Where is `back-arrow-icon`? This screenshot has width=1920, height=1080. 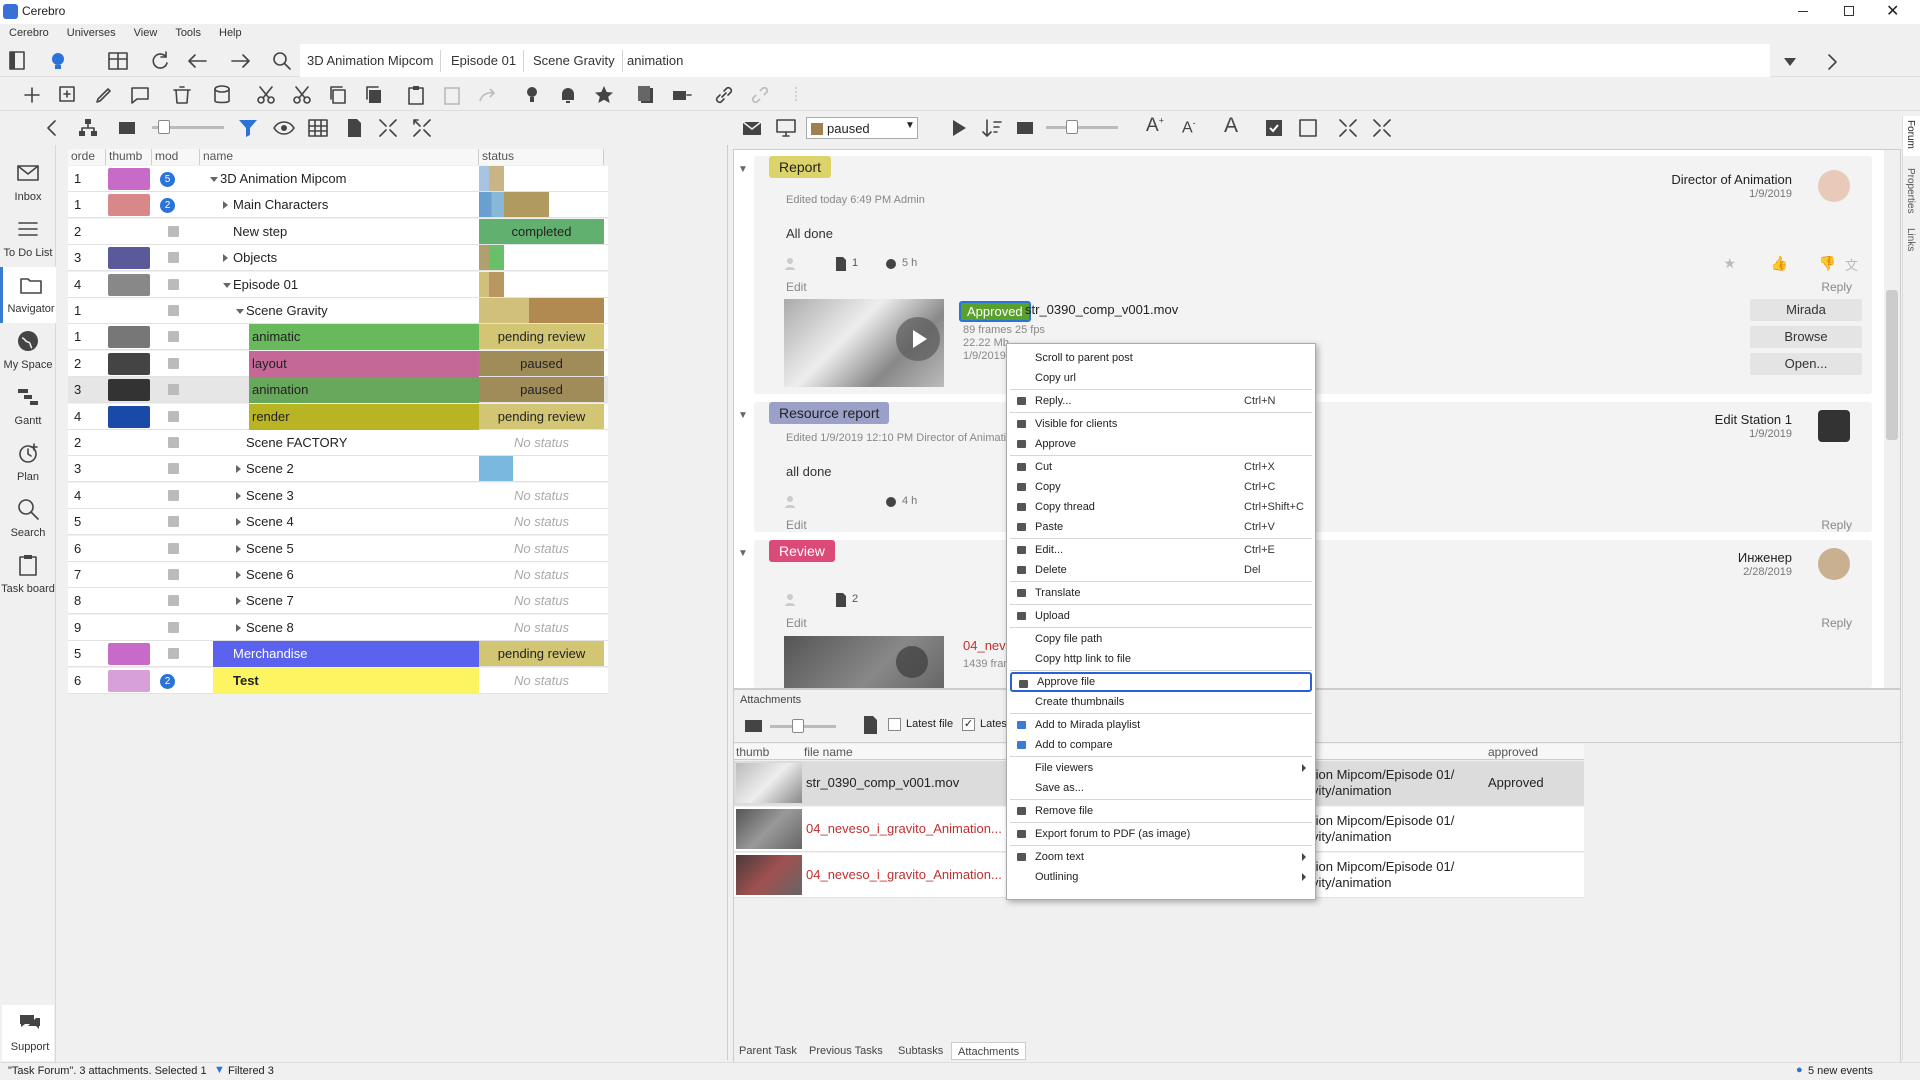 back-arrow-icon is located at coordinates (198, 61).